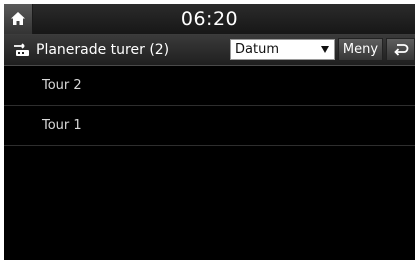 The width and height of the screenshot is (419, 260). I want to click on back-button, so click(400, 49).